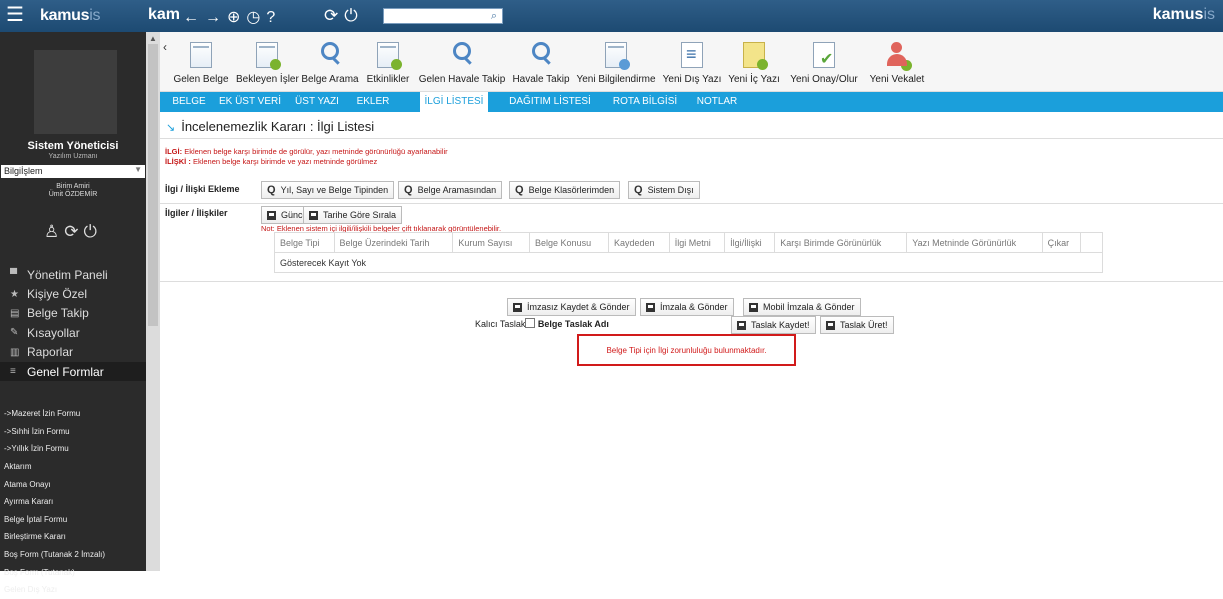  Describe the element at coordinates (273, 17) in the screenshot. I see `help-icon: ?` at that location.